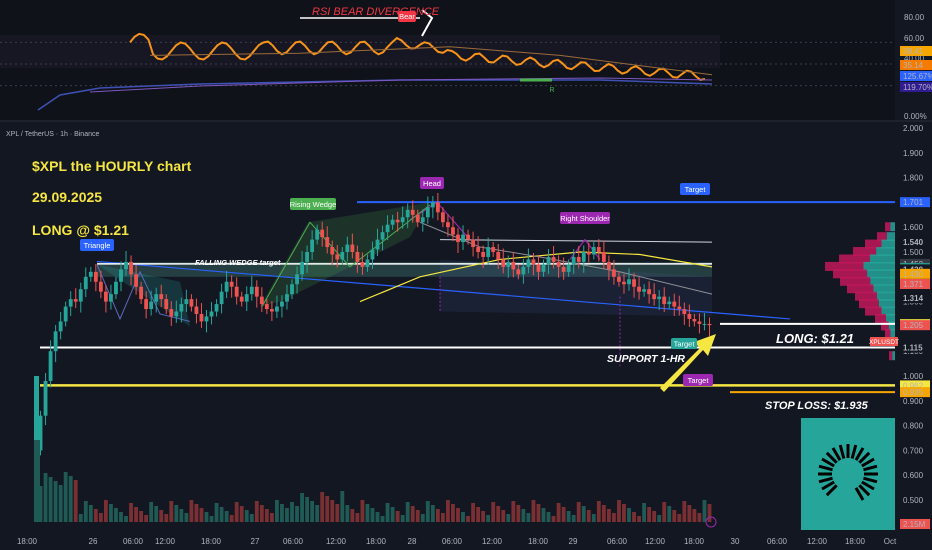 This screenshot has width=932, height=550. I want to click on title-line-1: $XPL the HOURLY chart, so click(112, 166).